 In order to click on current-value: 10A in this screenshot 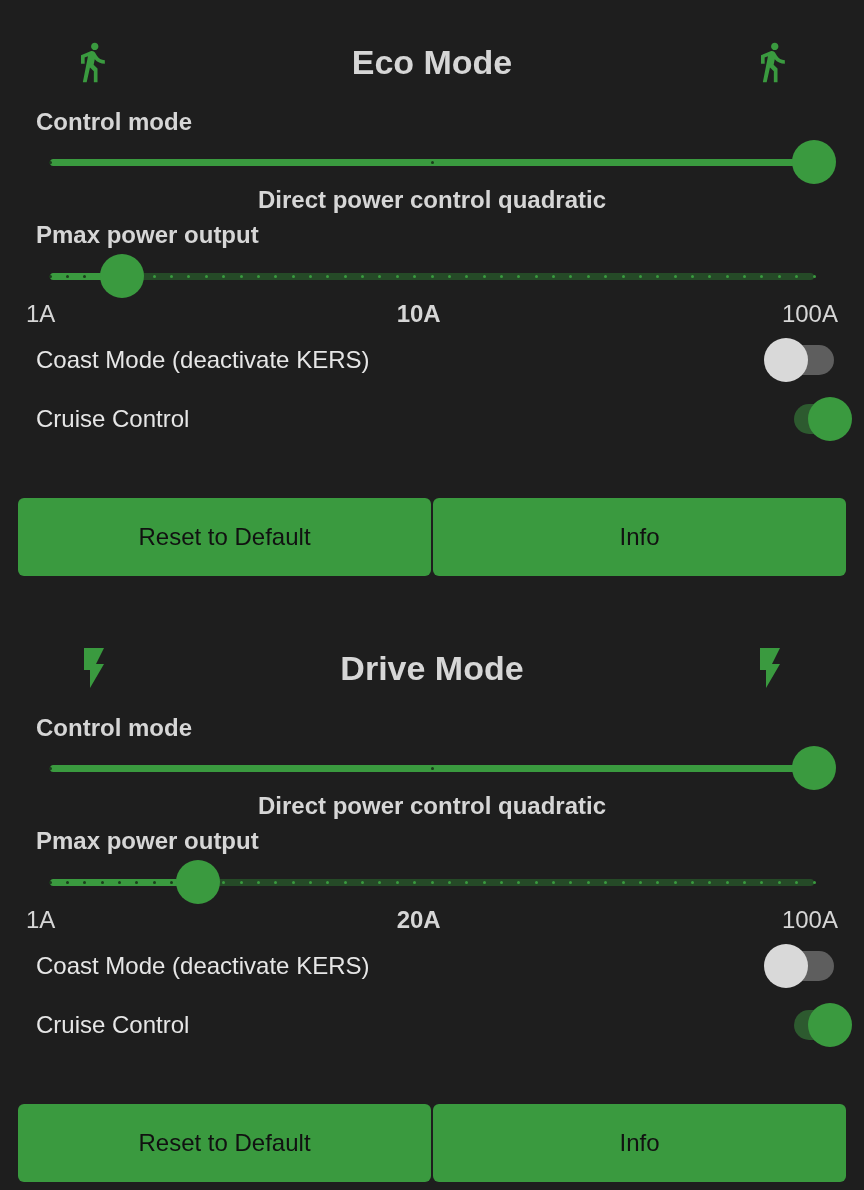, I will do `click(418, 314)`.